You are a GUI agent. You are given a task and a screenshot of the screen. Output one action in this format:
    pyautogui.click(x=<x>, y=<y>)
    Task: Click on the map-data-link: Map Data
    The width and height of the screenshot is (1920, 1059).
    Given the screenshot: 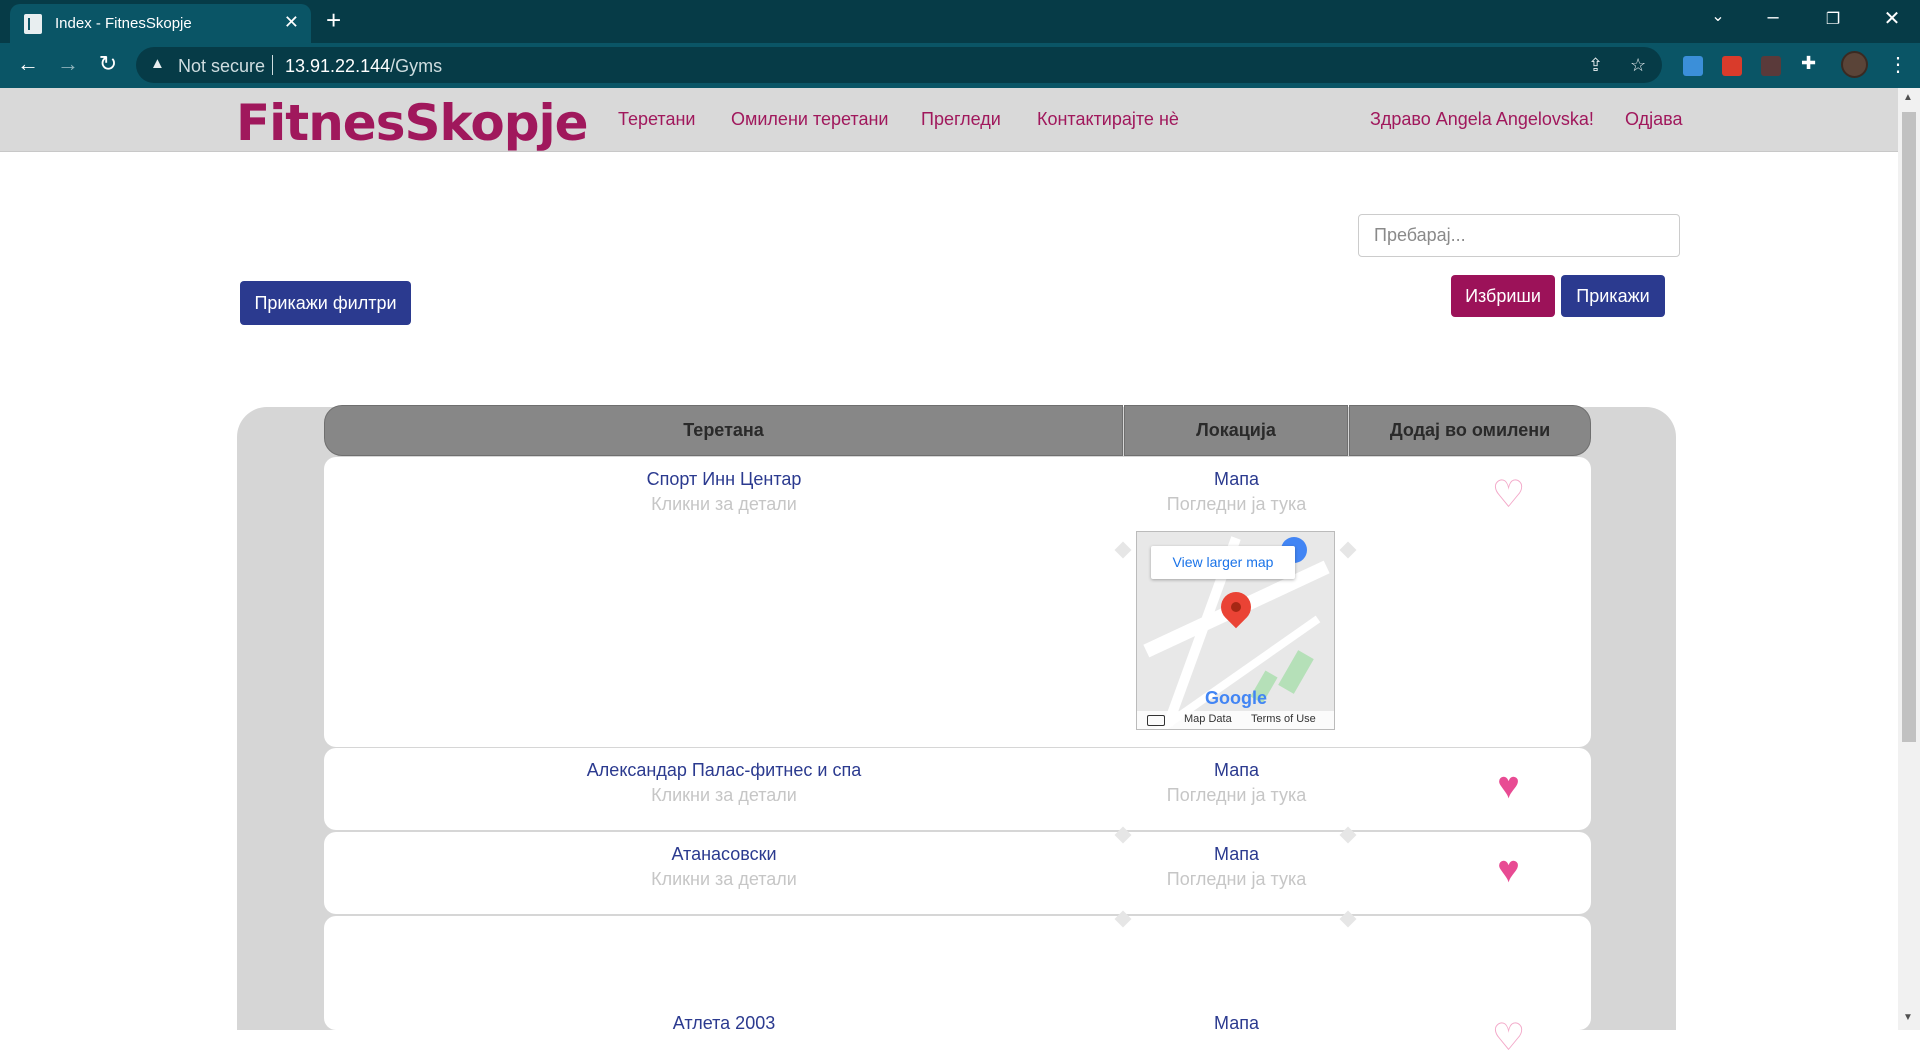 What is the action you would take?
    pyautogui.click(x=1208, y=719)
    